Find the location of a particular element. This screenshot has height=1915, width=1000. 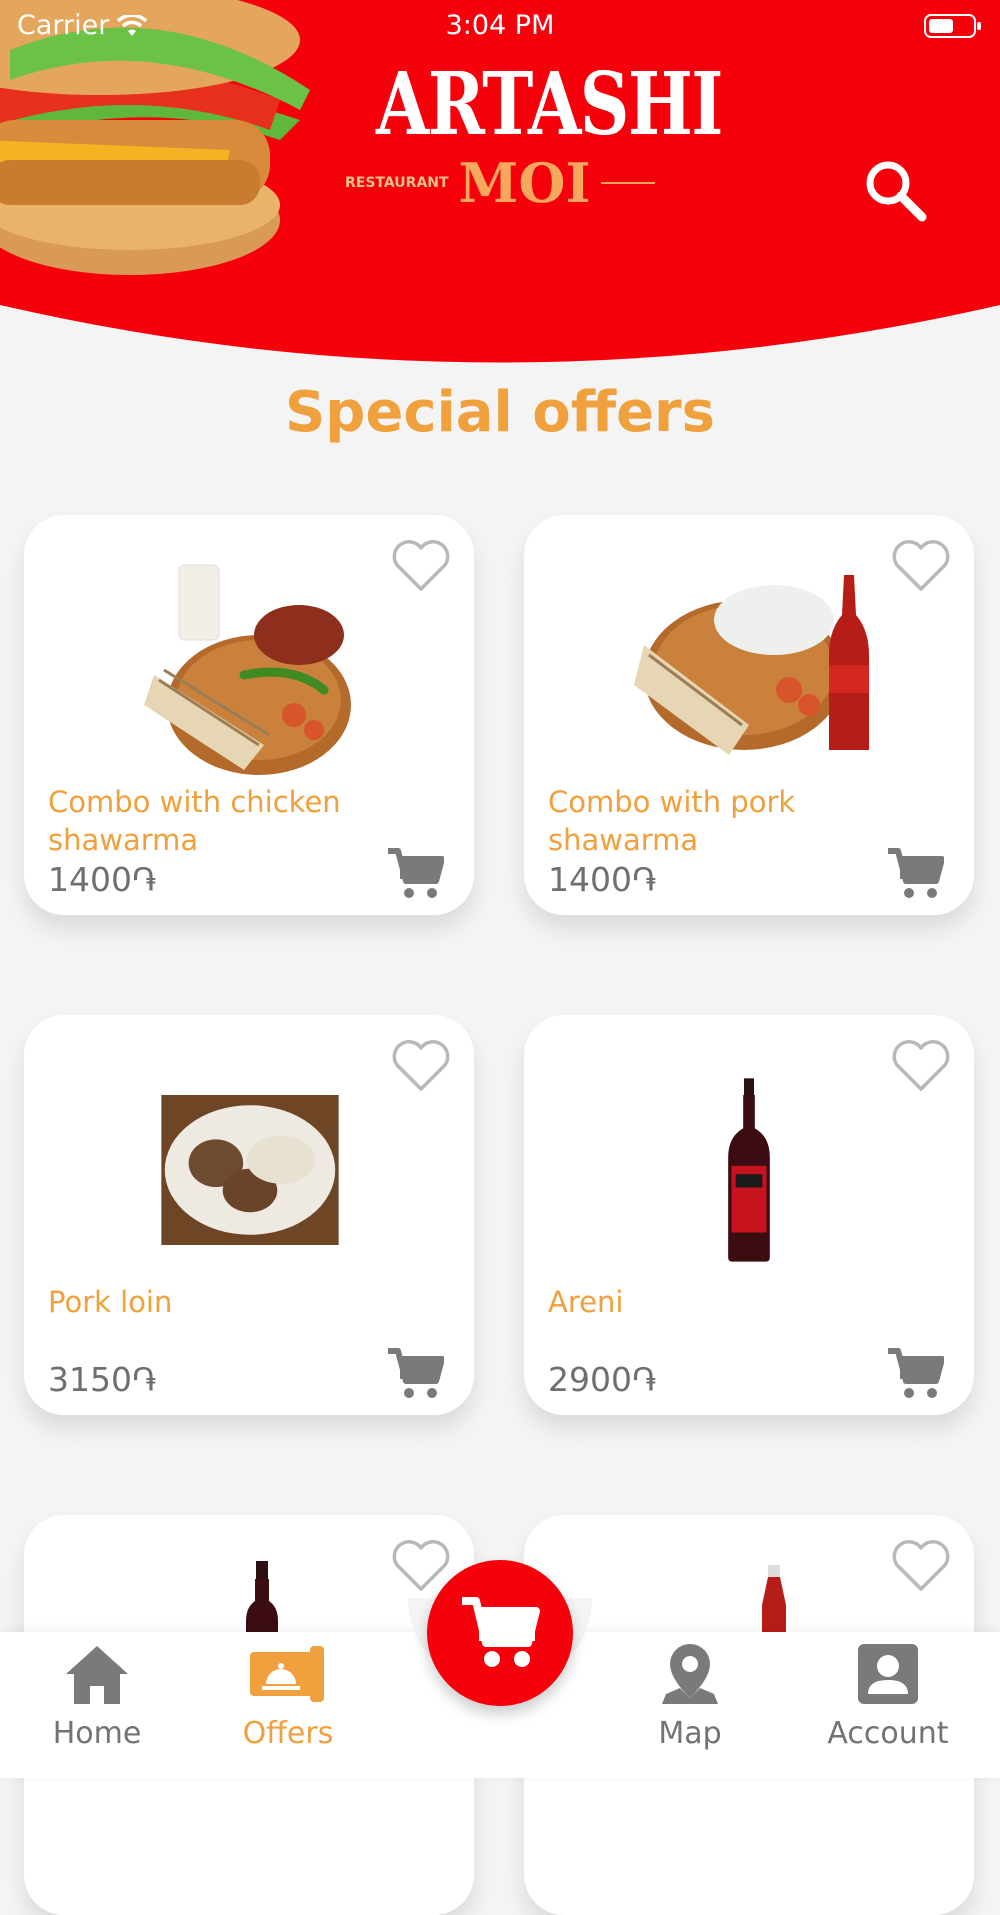

clock: 3:04 PM is located at coordinates (500, 25).